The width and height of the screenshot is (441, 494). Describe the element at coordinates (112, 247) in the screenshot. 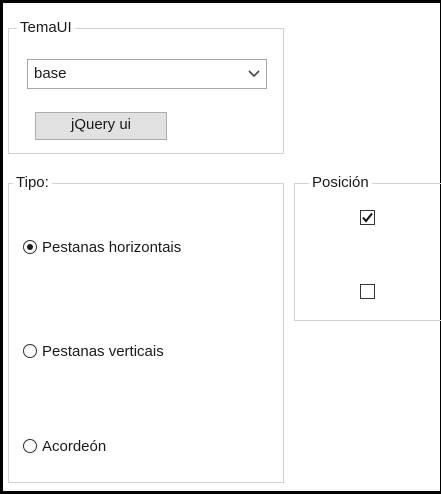

I see `radio-label: Pestanas horizontais` at that location.